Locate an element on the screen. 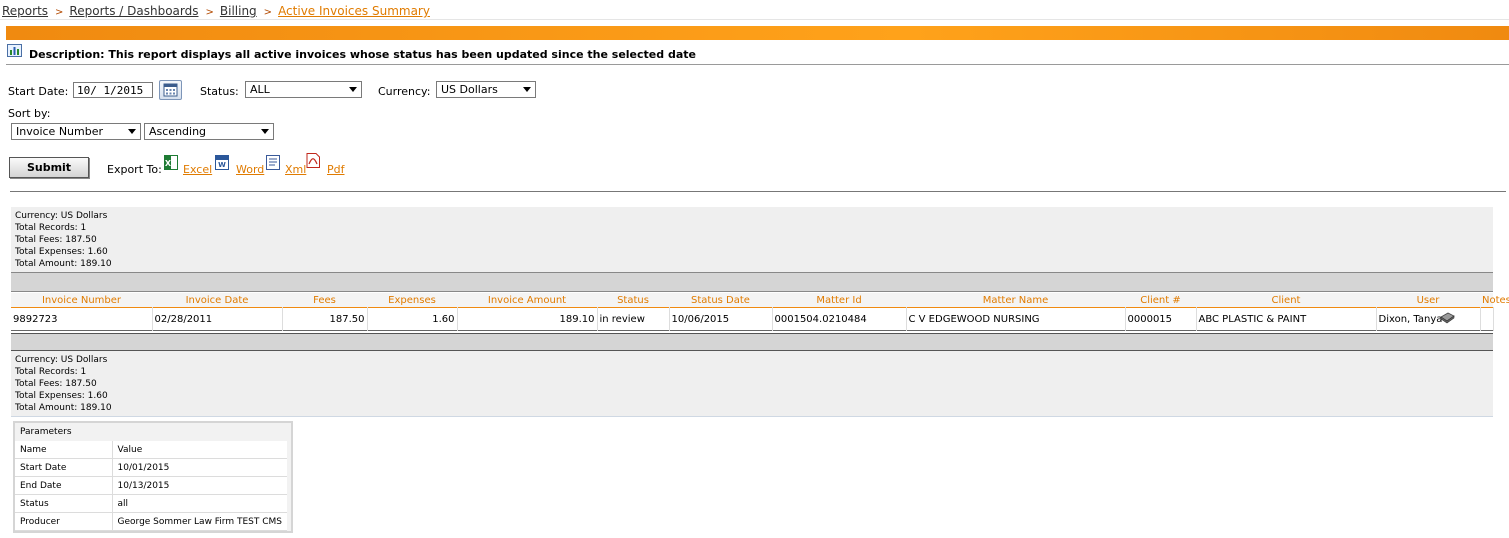  currency-label: Currency: is located at coordinates (404, 91).